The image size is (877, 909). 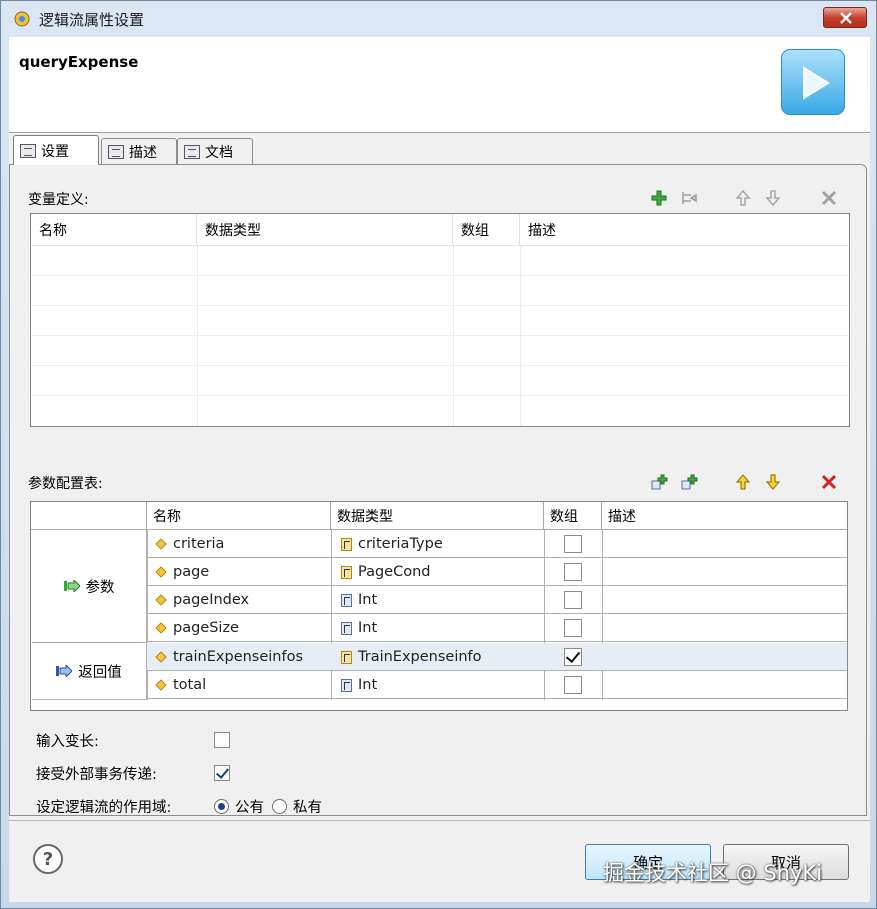 I want to click on close-icon, so click(x=846, y=18).